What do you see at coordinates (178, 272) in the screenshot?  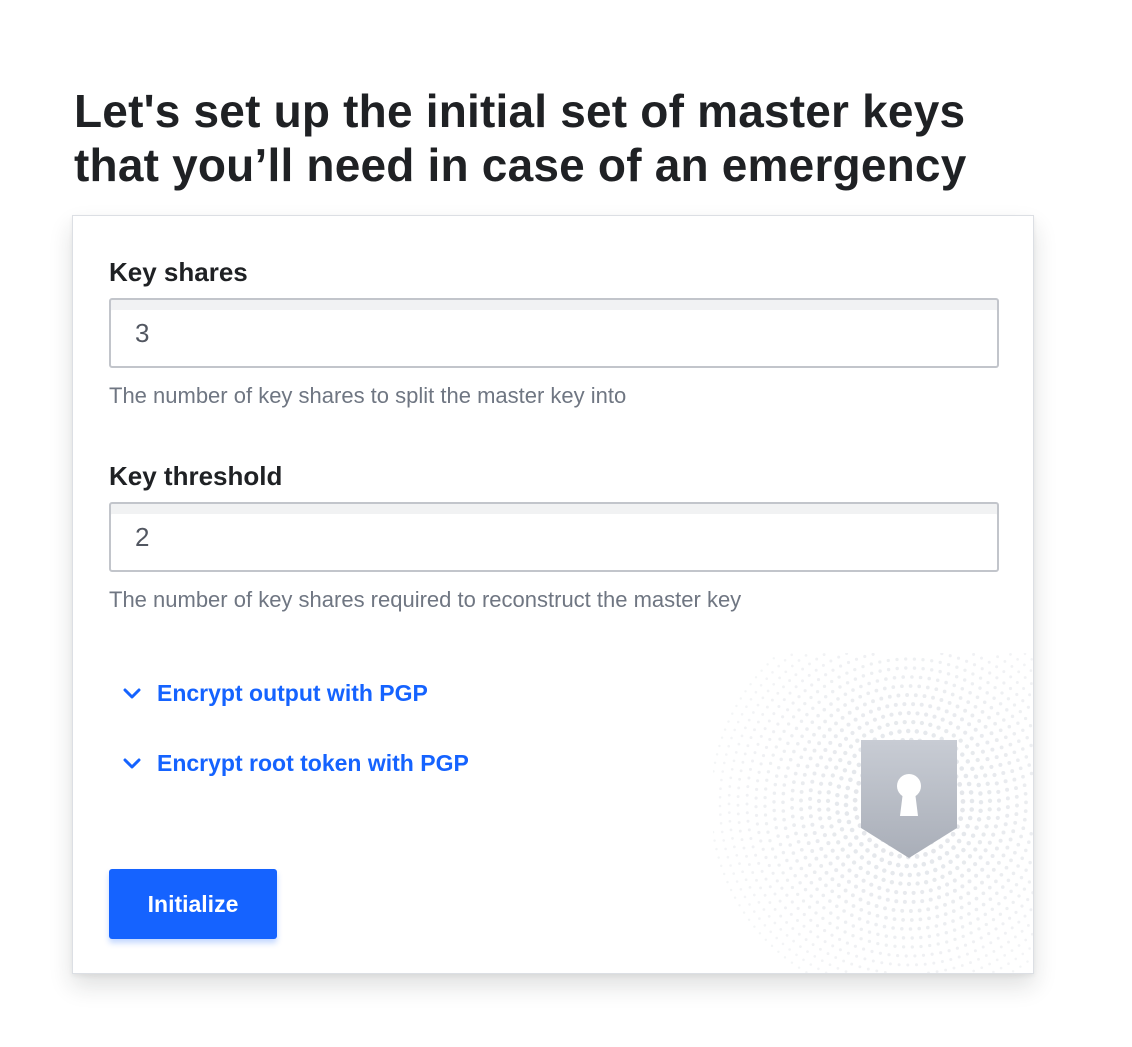 I see `key-shares-label: Key shares` at bounding box center [178, 272].